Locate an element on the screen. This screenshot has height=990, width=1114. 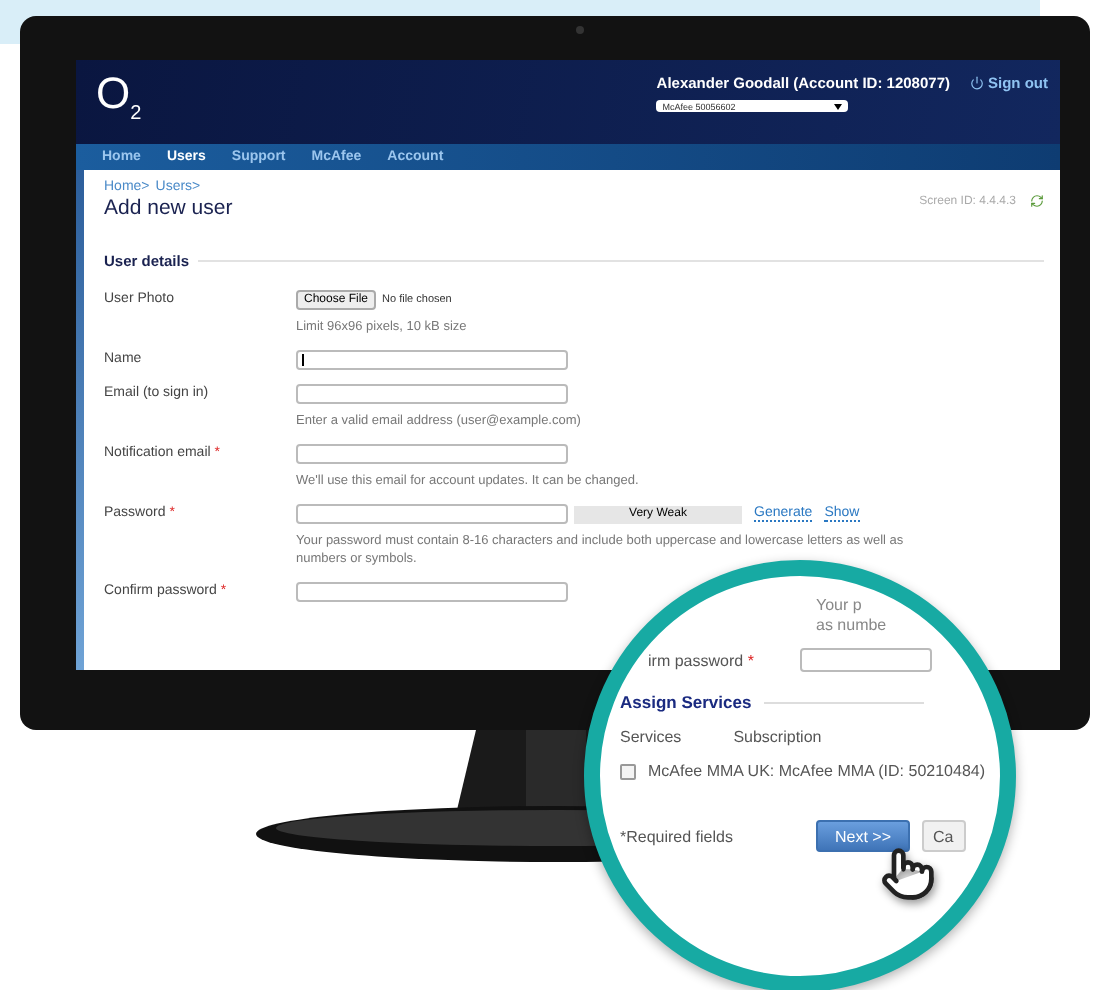
refresh-icon is located at coordinates (1037, 201).